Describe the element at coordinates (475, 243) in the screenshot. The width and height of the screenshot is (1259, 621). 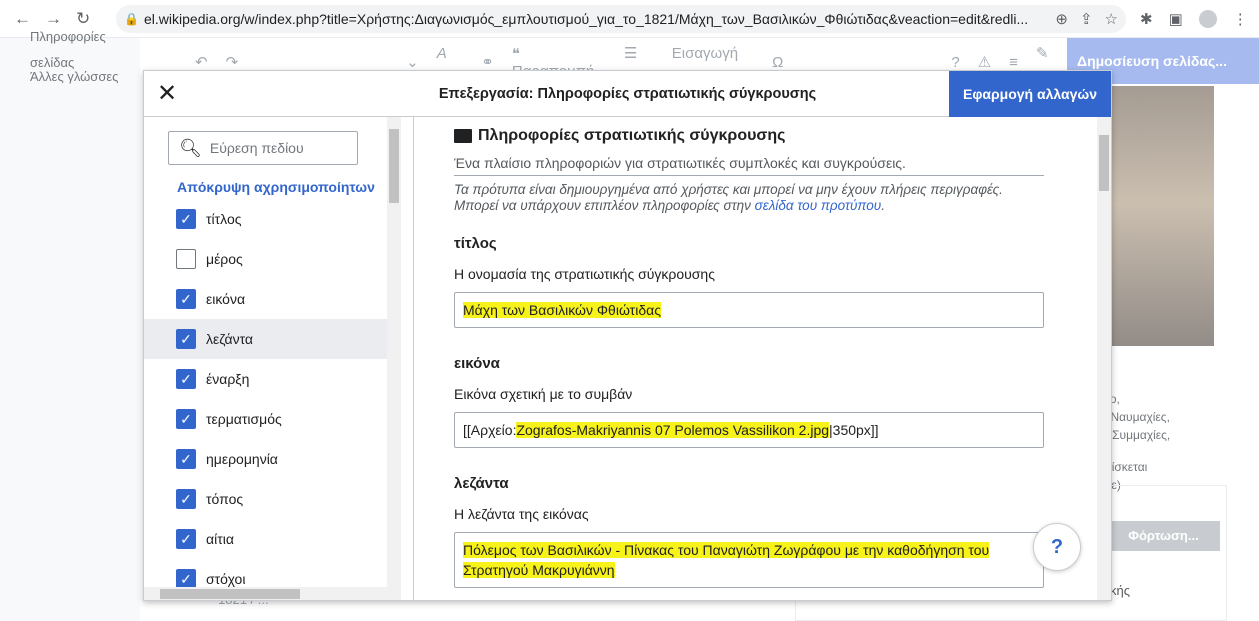
I see `param-name: τίτλος` at that location.